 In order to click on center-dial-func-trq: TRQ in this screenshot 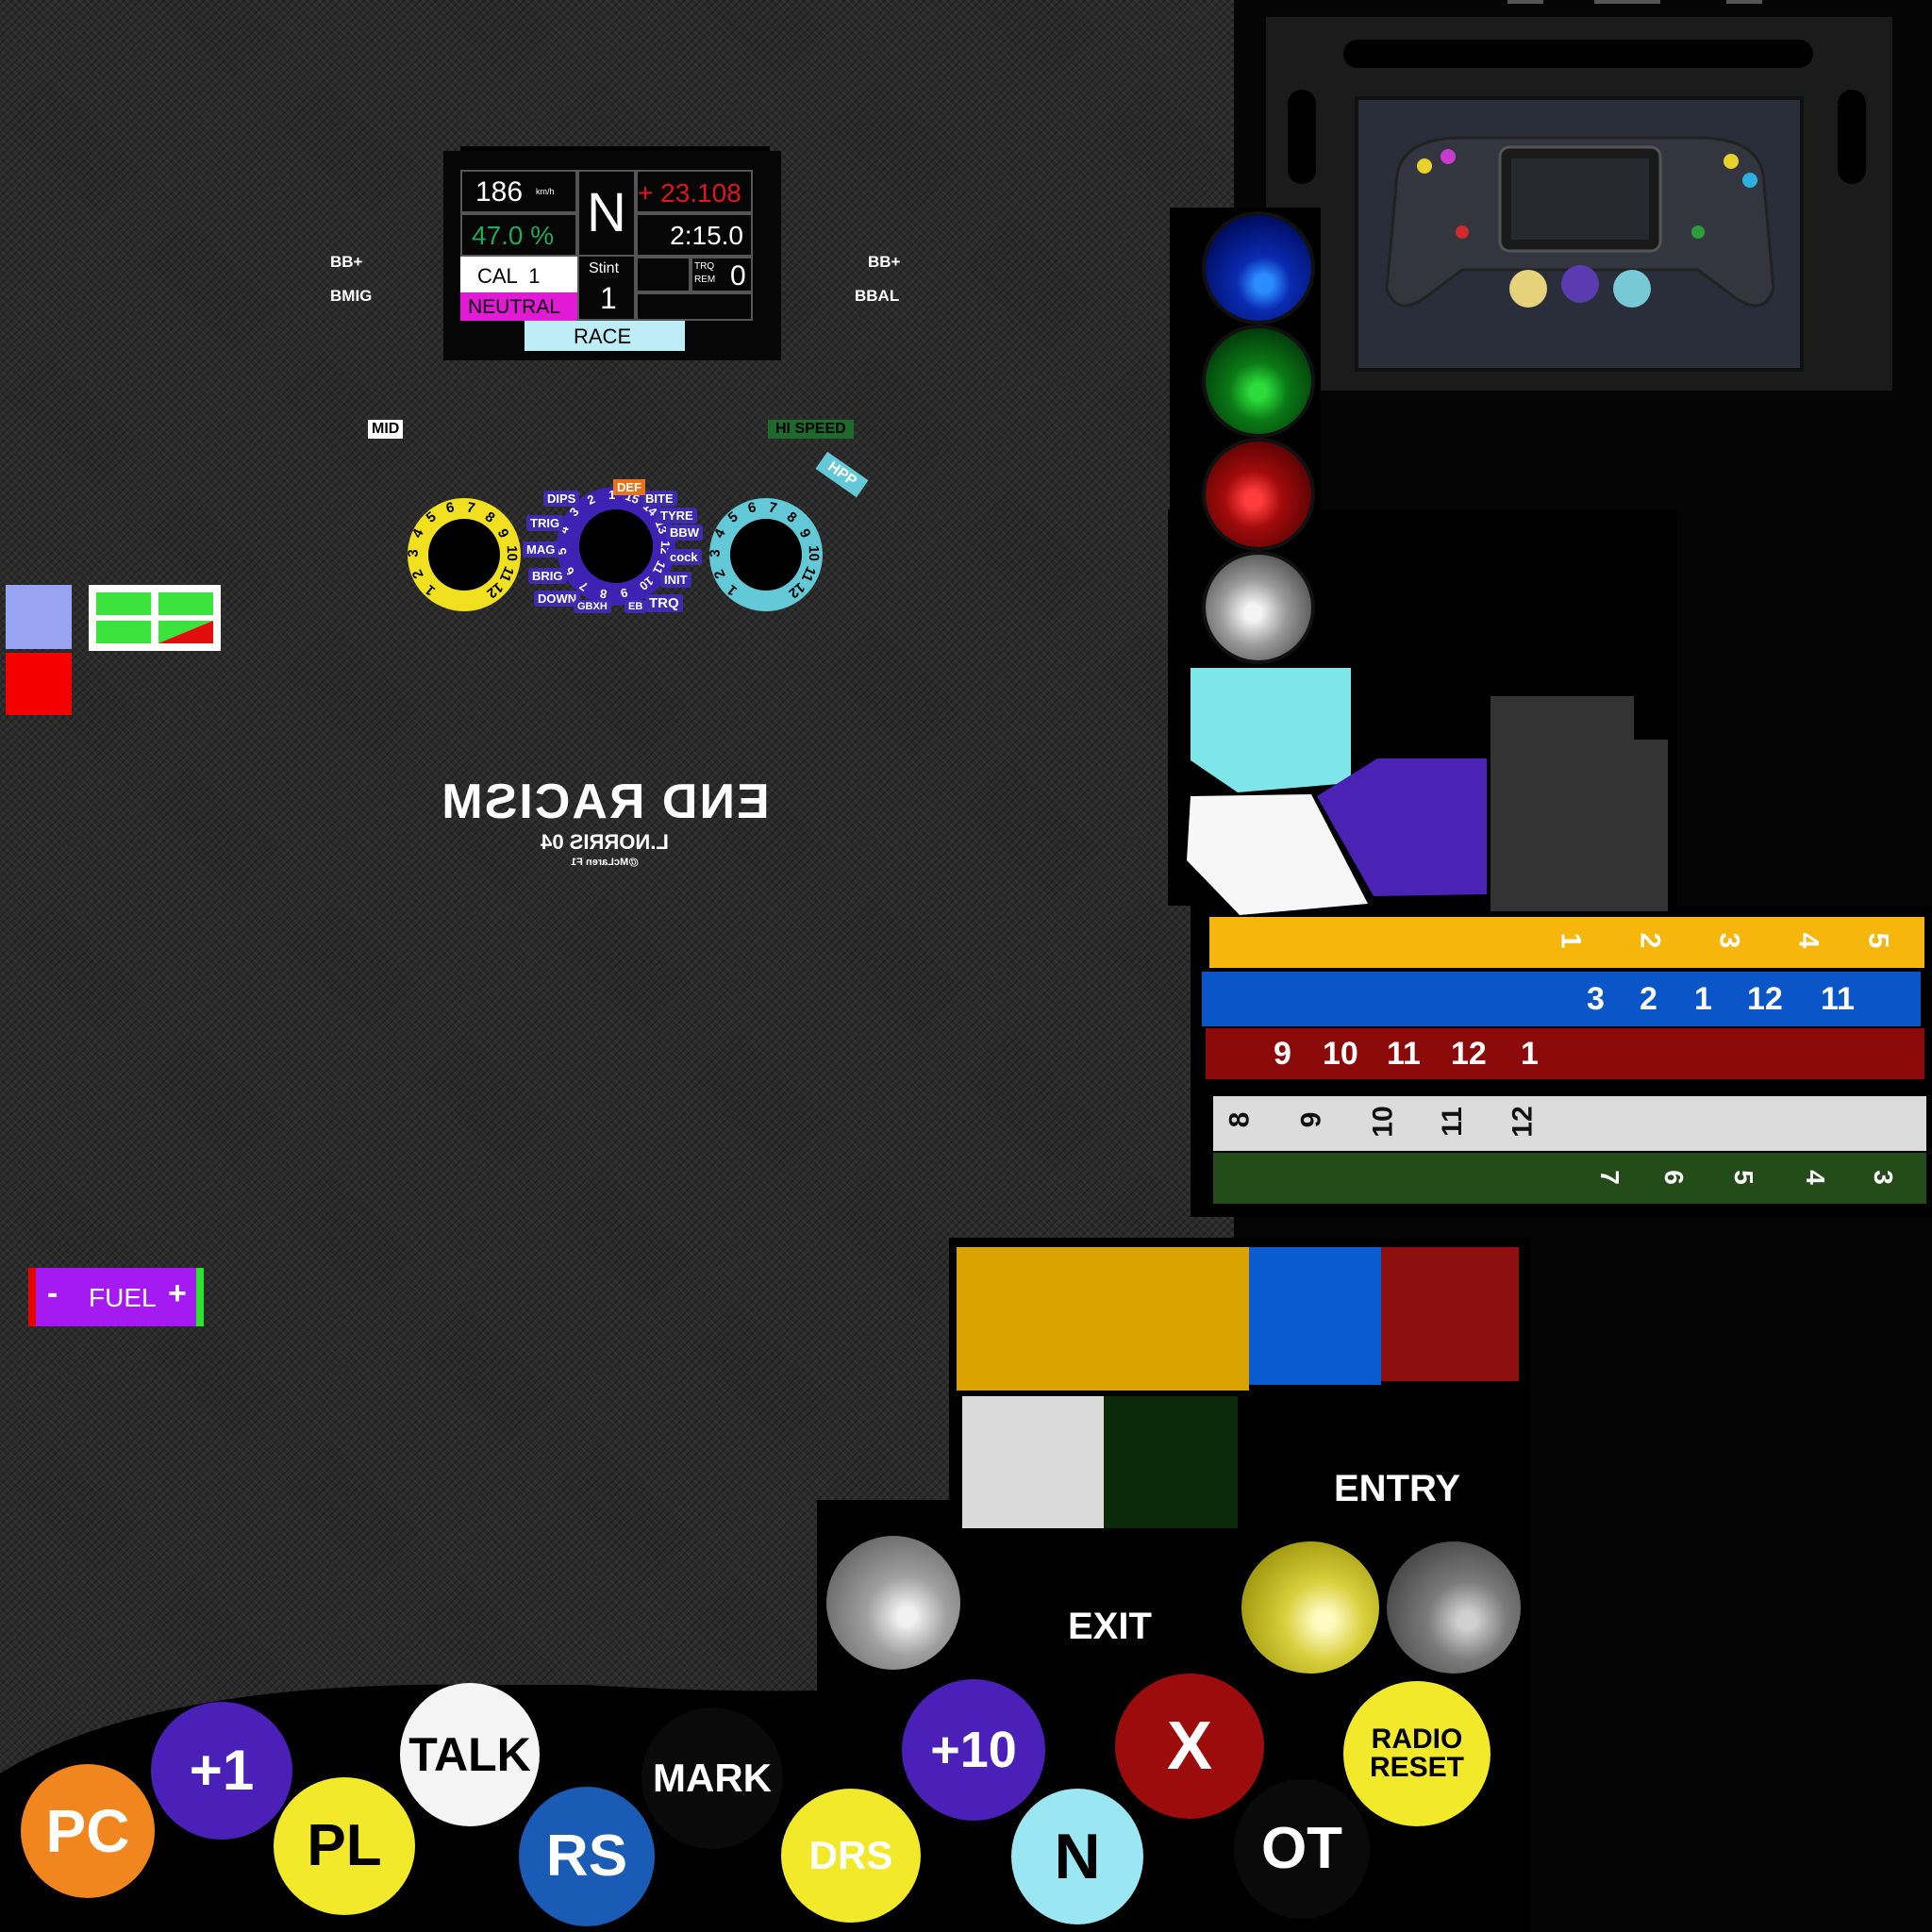, I will do `click(664, 603)`.